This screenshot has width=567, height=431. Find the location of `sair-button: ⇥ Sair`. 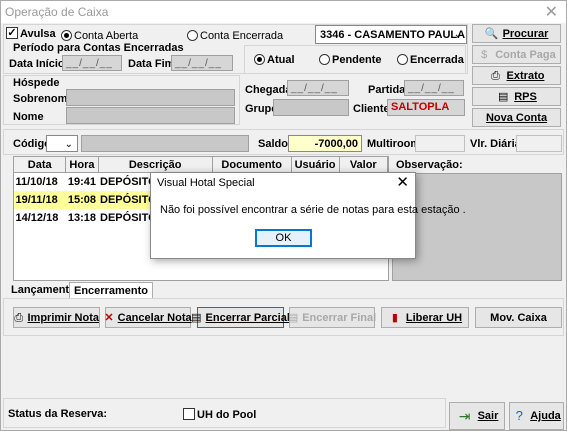

sair-button: ⇥ Sair is located at coordinates (477, 416).